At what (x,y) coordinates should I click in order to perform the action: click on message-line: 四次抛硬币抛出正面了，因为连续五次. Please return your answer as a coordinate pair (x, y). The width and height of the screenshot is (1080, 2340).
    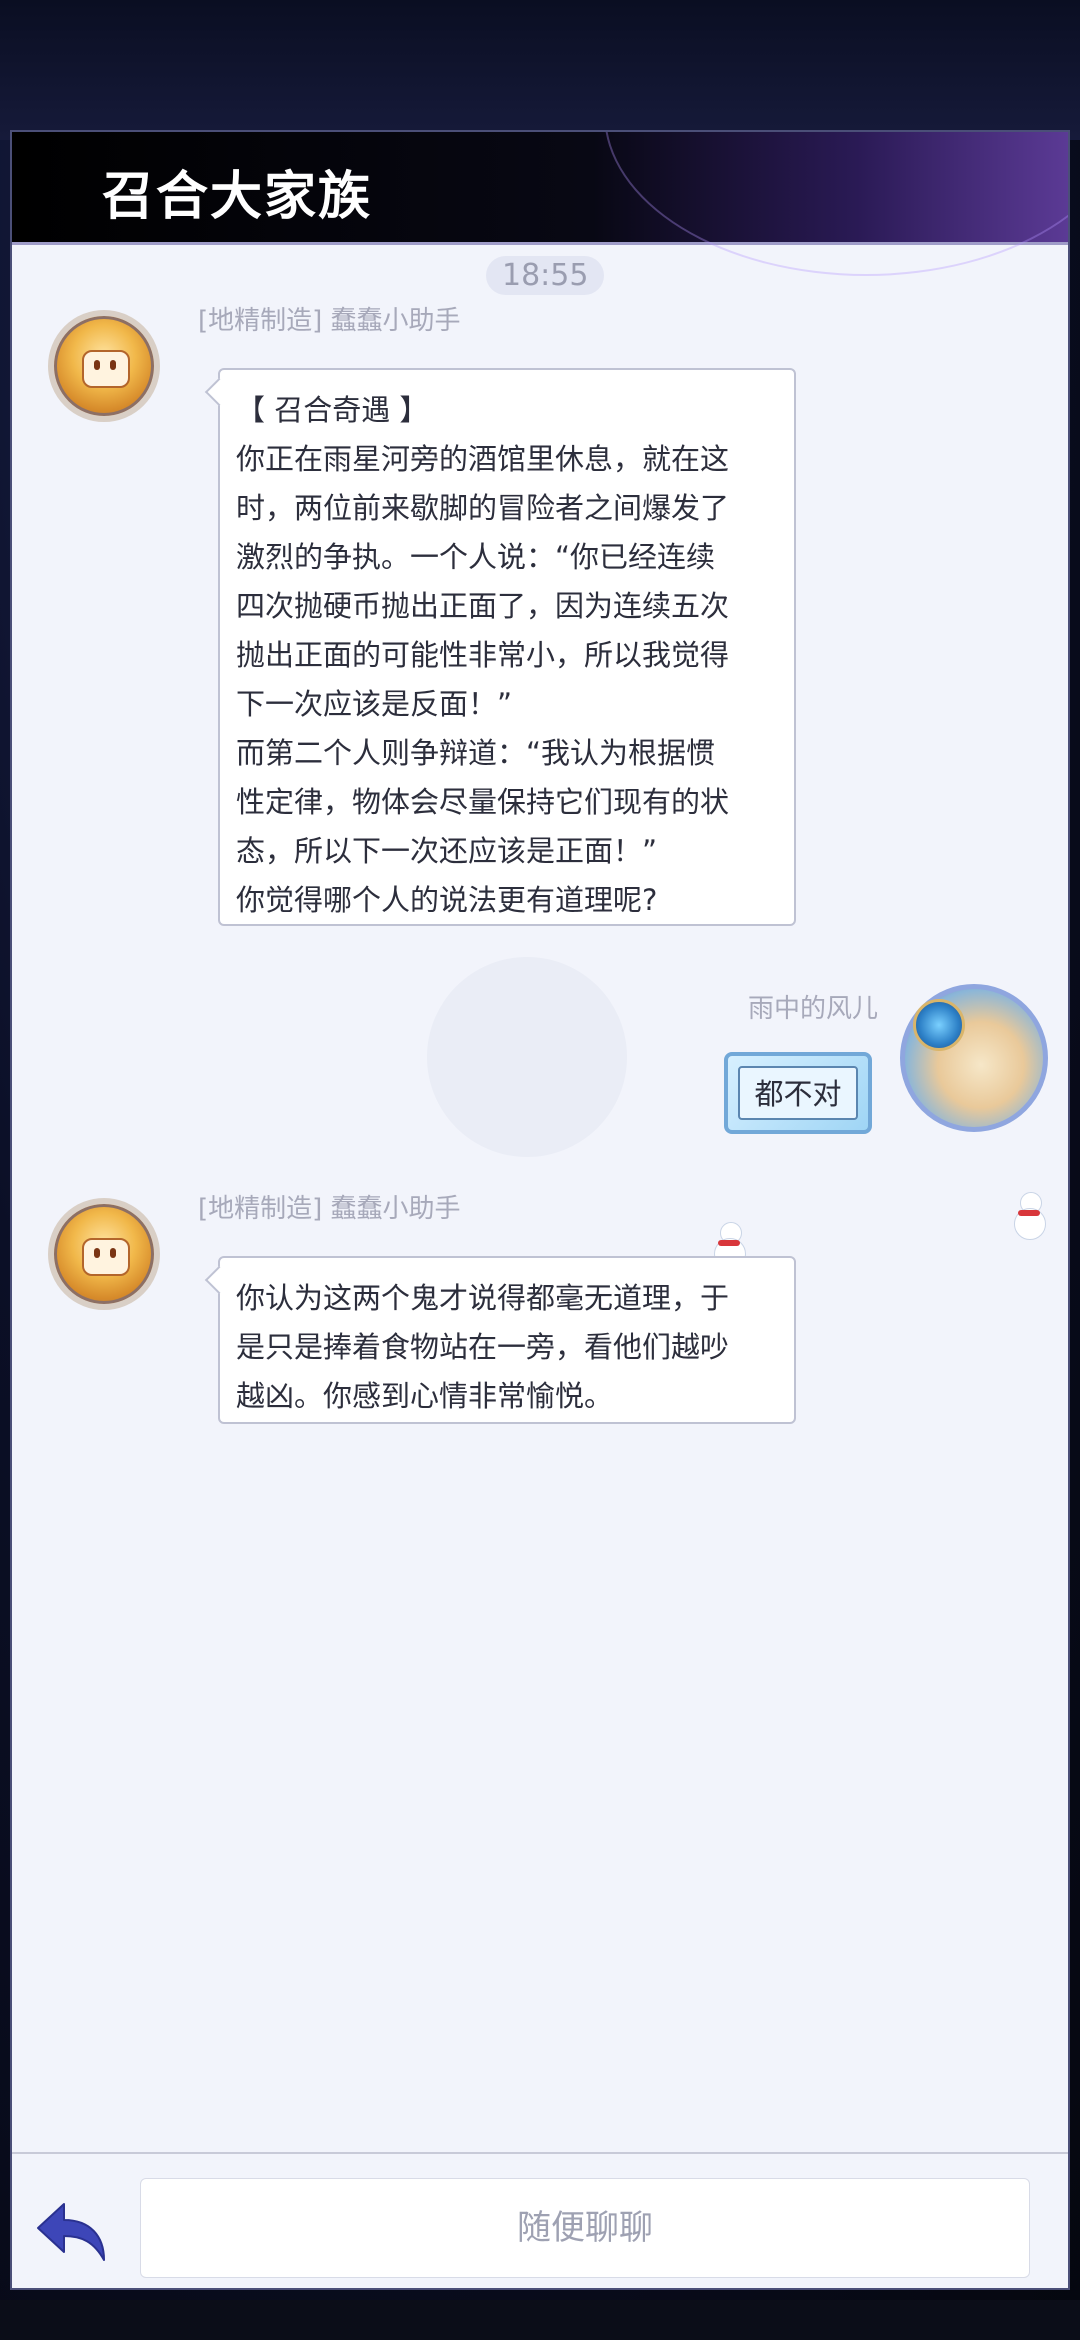
    Looking at the image, I should click on (483, 606).